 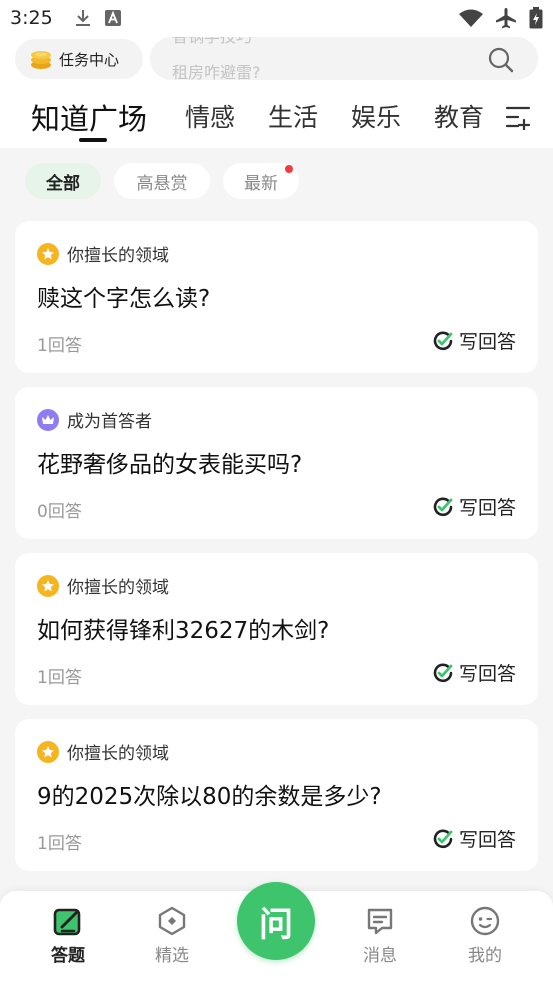 I want to click on ask-question-label: 问, so click(x=276, y=924).